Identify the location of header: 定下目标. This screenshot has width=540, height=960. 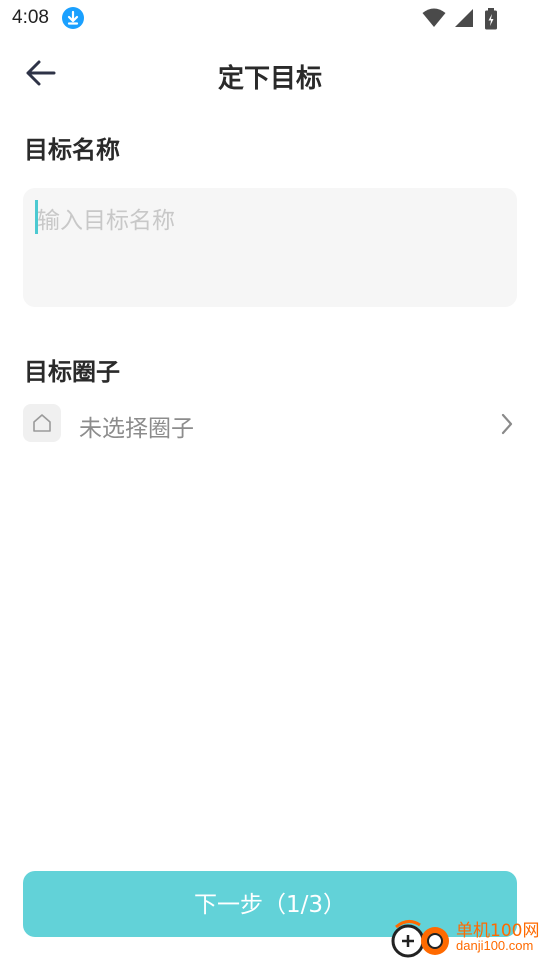
(270, 74).